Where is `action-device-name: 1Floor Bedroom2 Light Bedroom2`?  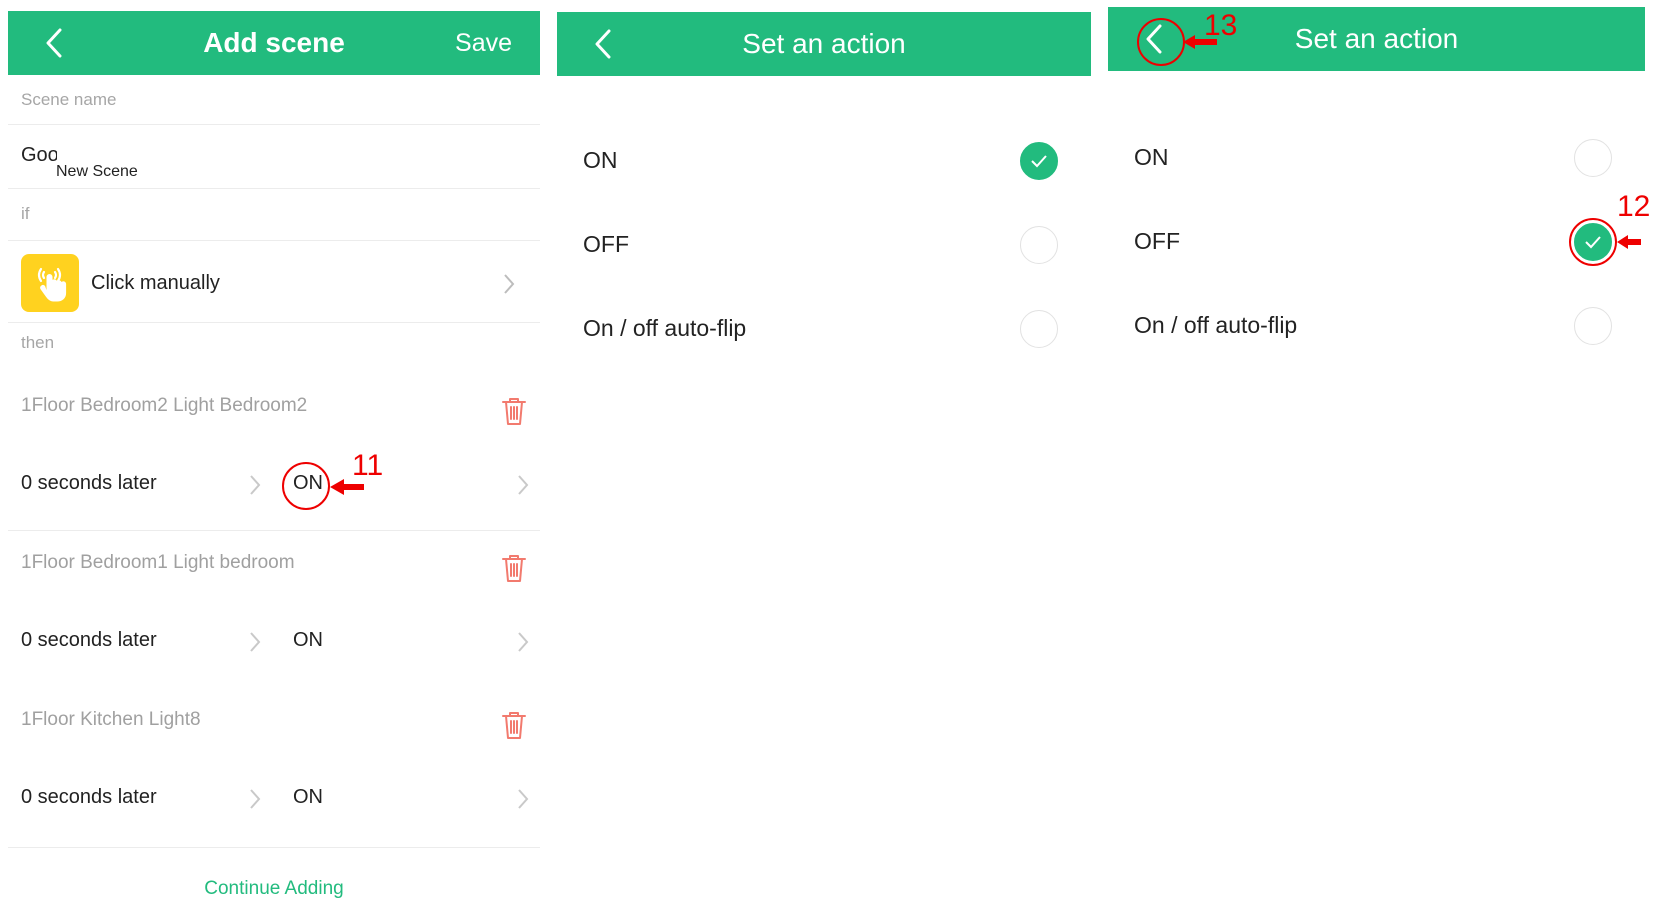
action-device-name: 1Floor Bedroom2 Light Bedroom2 is located at coordinates (164, 405).